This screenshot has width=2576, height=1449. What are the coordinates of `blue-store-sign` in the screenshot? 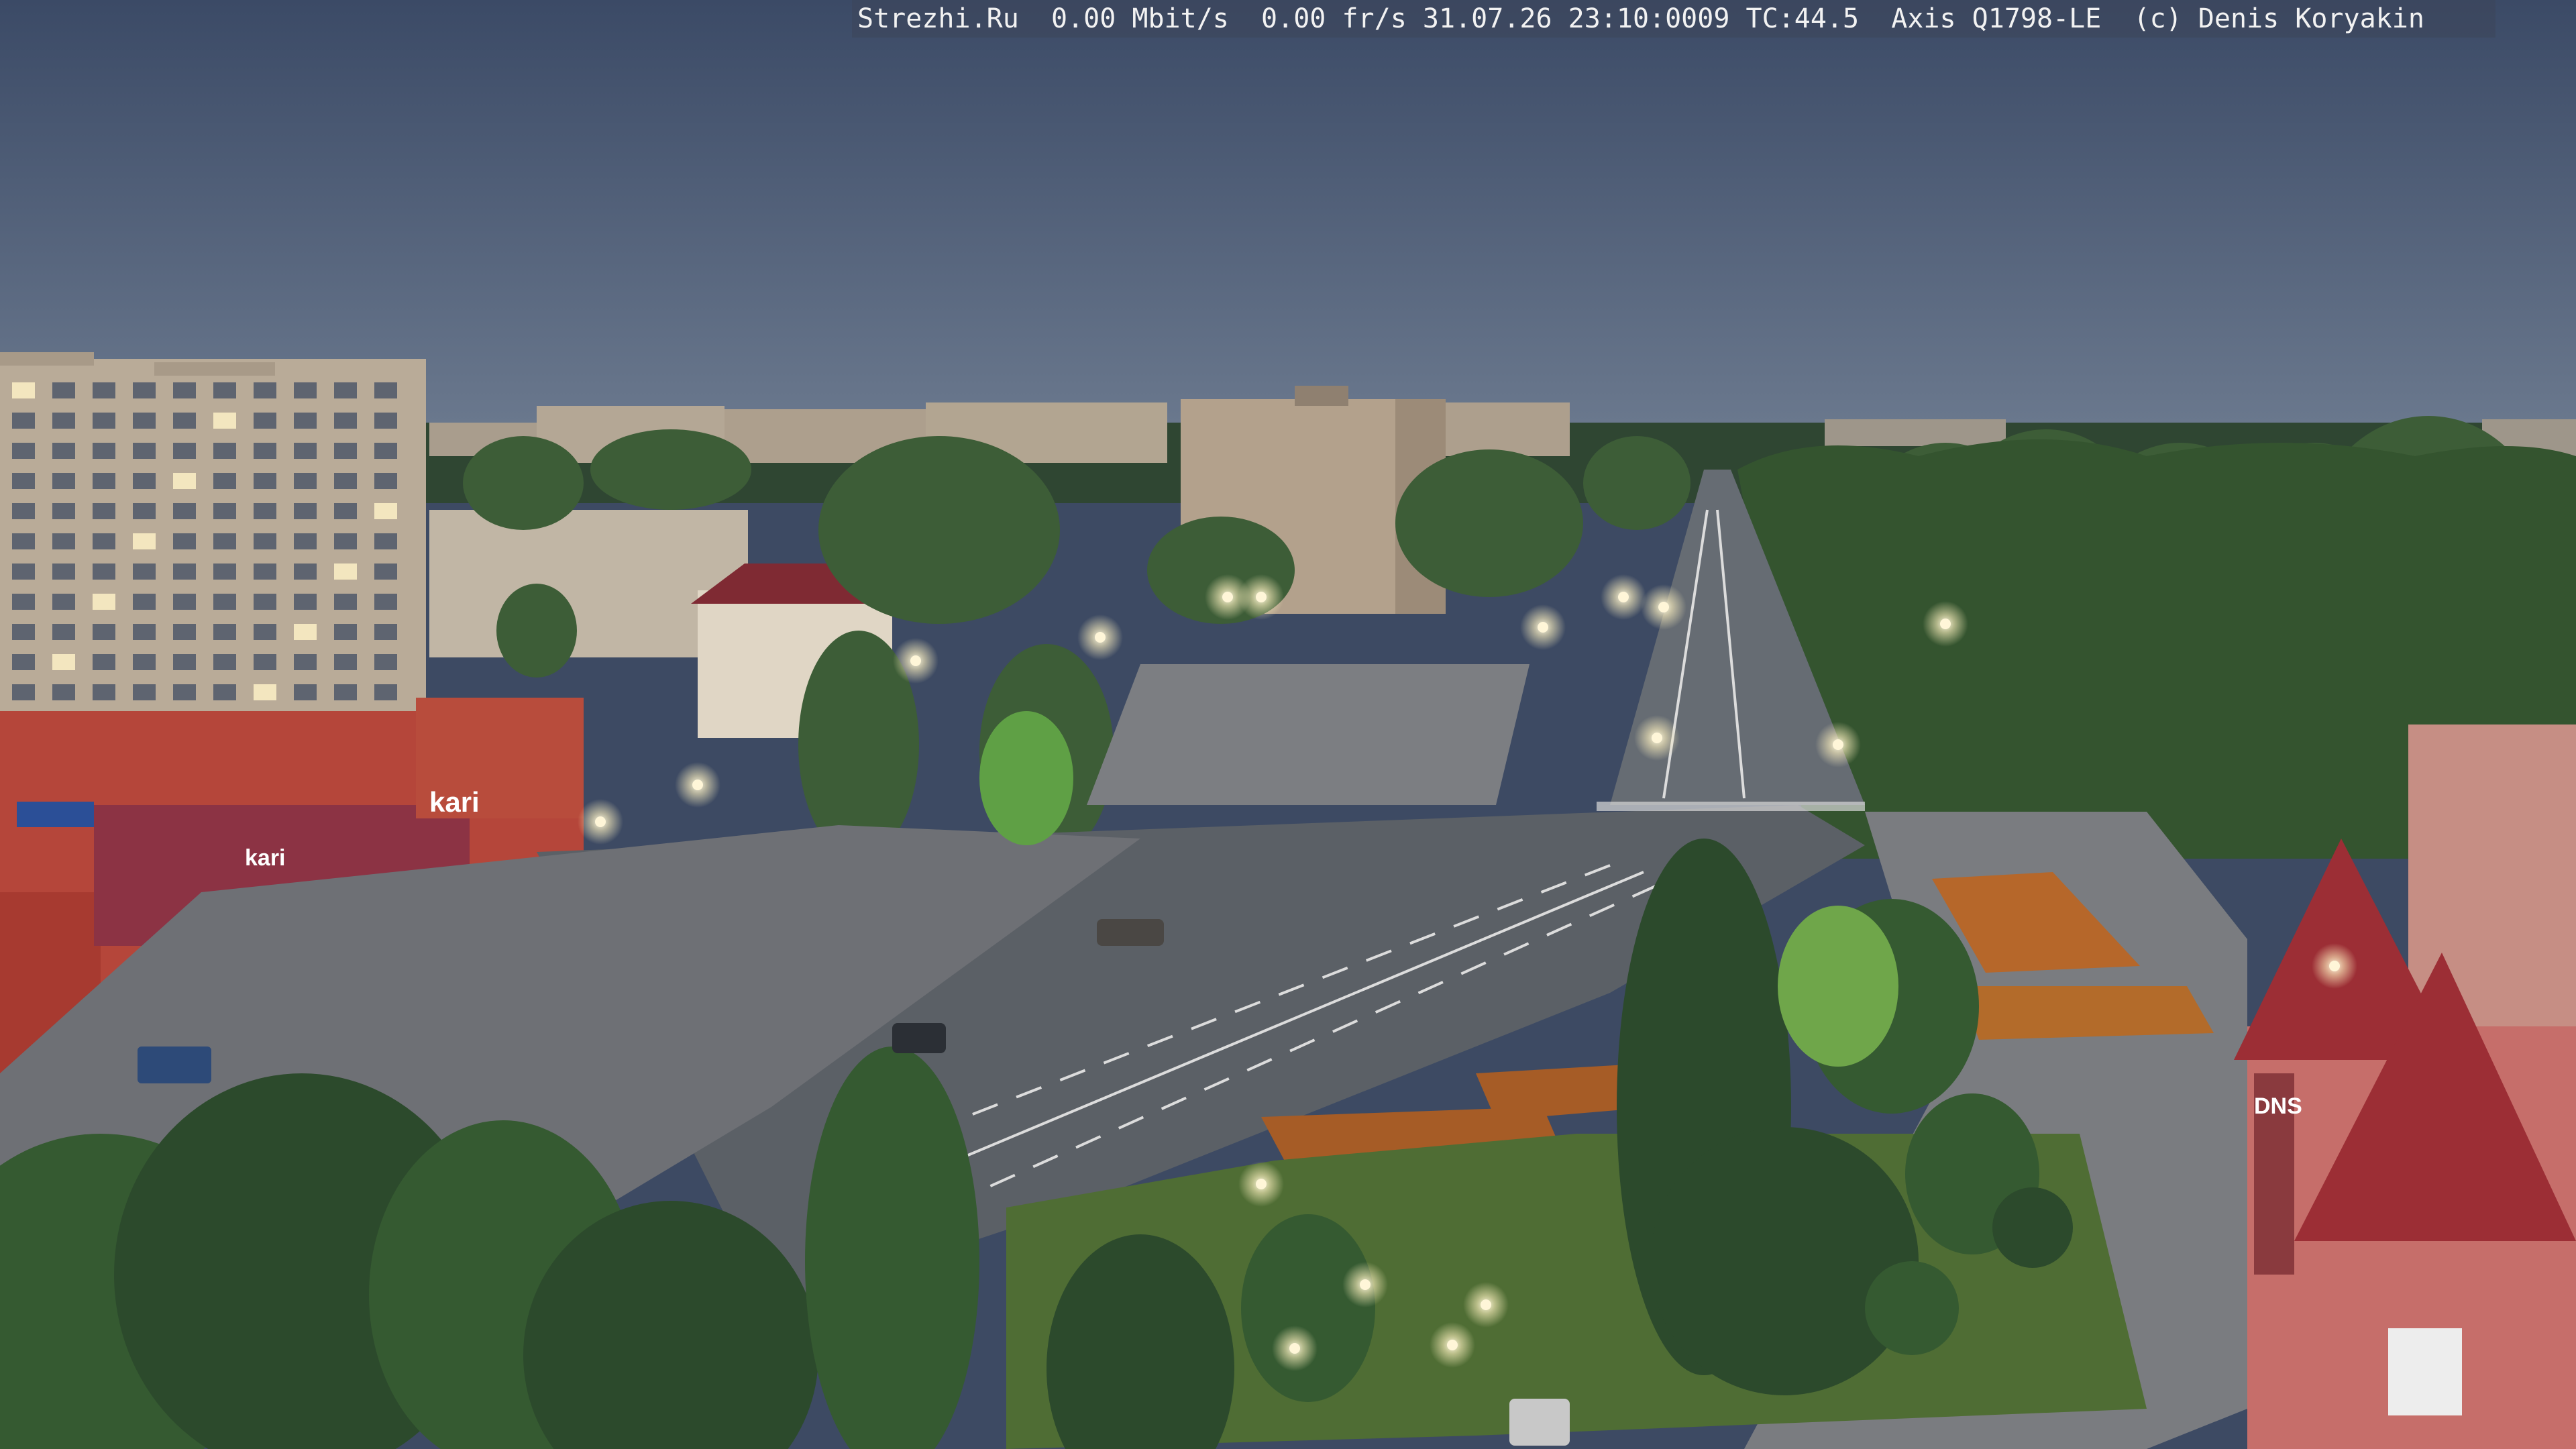 It's located at (55, 814).